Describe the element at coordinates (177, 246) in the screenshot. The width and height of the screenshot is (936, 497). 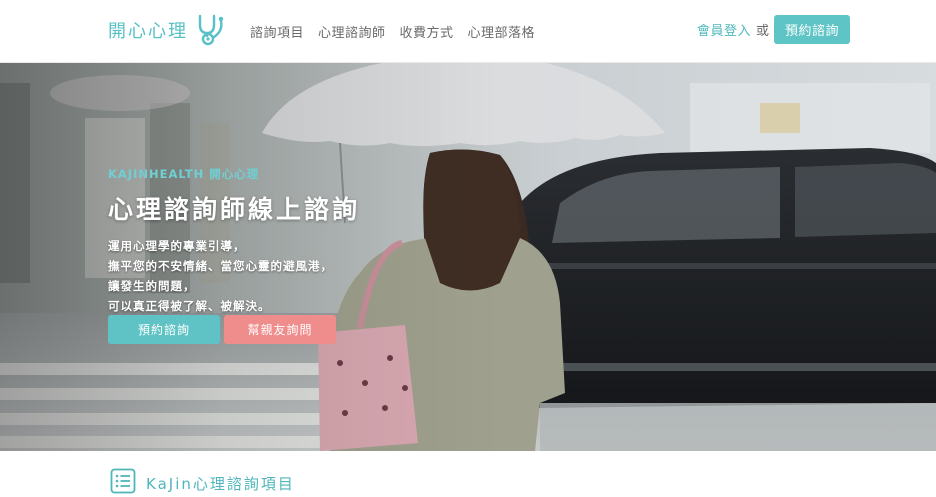
I see `hero-line: 運用心理學的專業引導，` at that location.